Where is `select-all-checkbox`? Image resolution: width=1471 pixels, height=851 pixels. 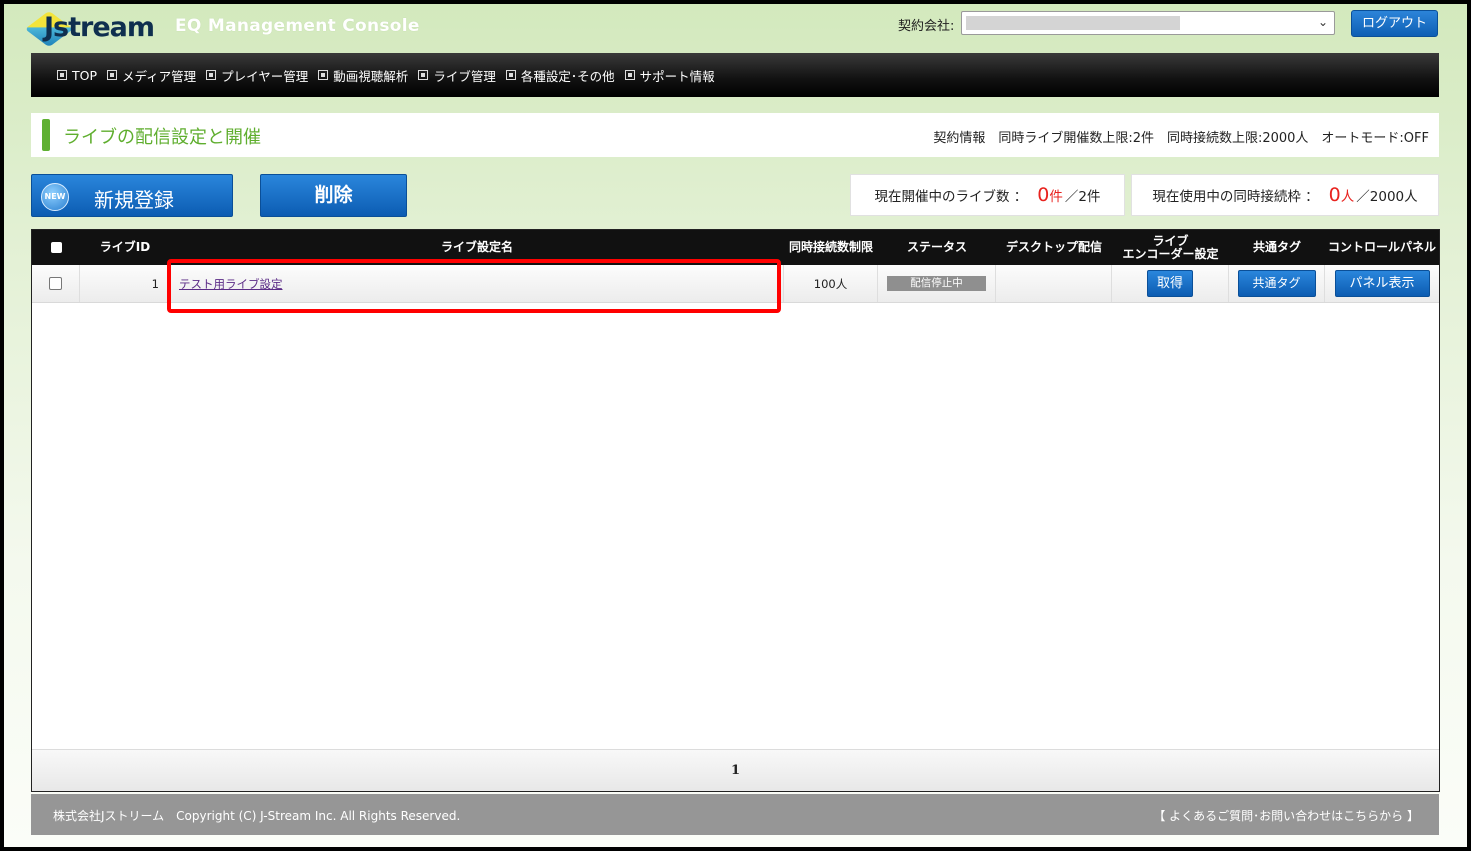 select-all-checkbox is located at coordinates (56, 247).